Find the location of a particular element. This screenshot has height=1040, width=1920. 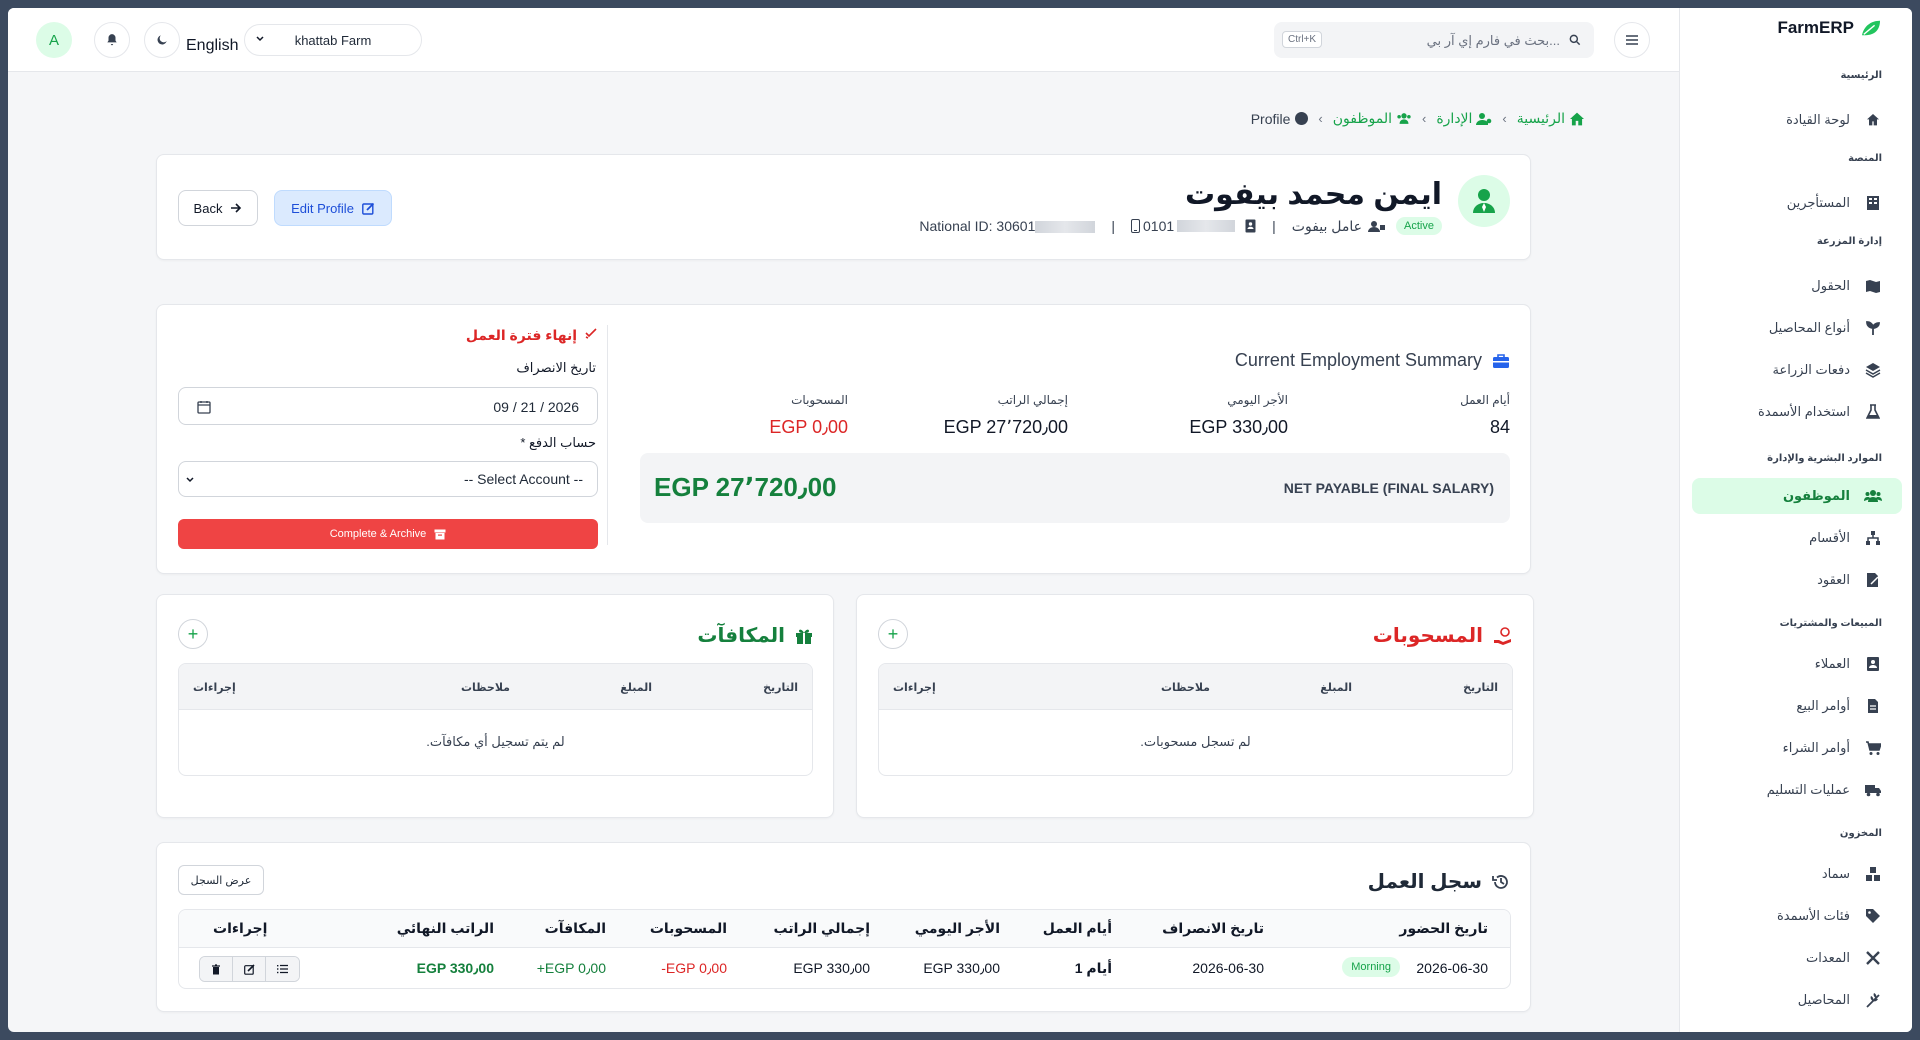

stat-label: أيام العمل is located at coordinates (1485, 400).